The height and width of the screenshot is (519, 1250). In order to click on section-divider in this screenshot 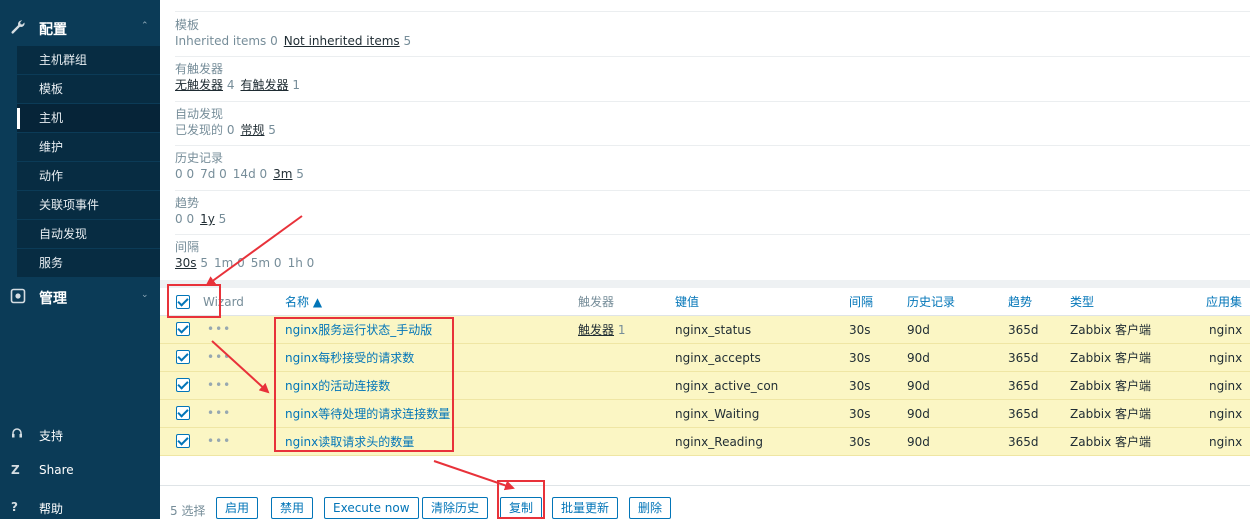, I will do `click(705, 284)`.